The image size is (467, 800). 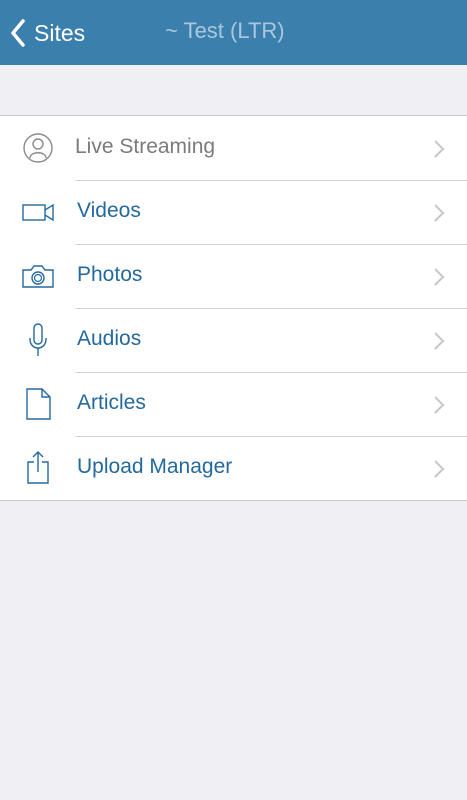 I want to click on camera-icon, so click(x=38, y=276).